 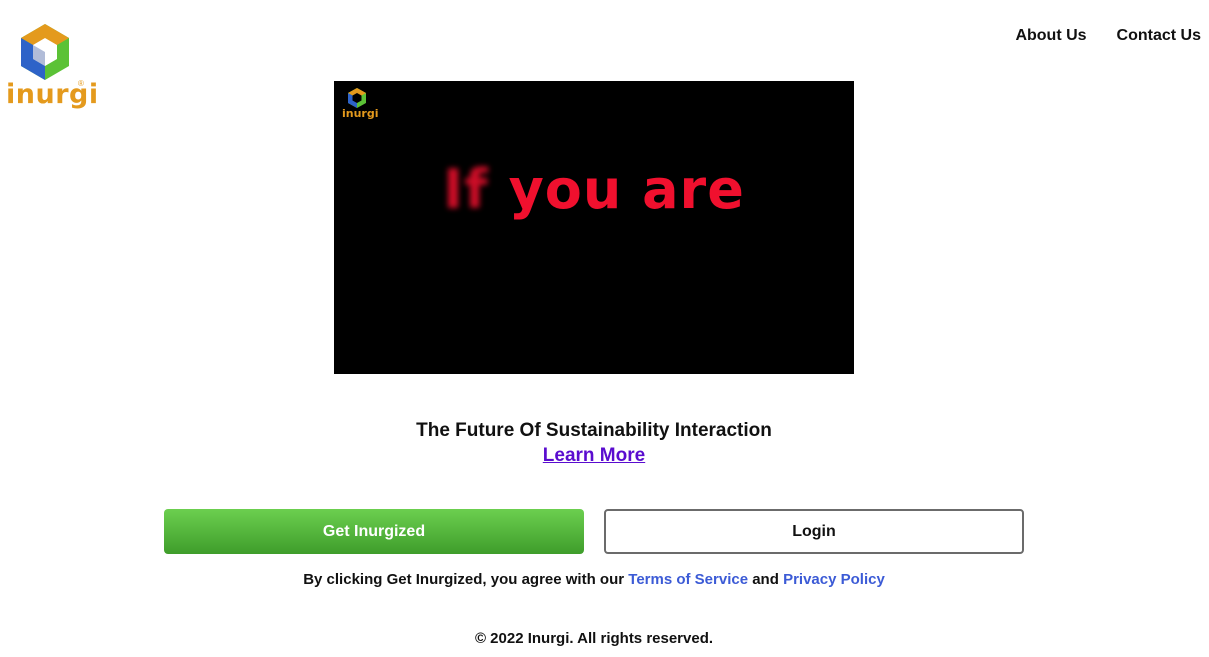 I want to click on terms-of-service-link: Terms of Service, so click(x=688, y=579).